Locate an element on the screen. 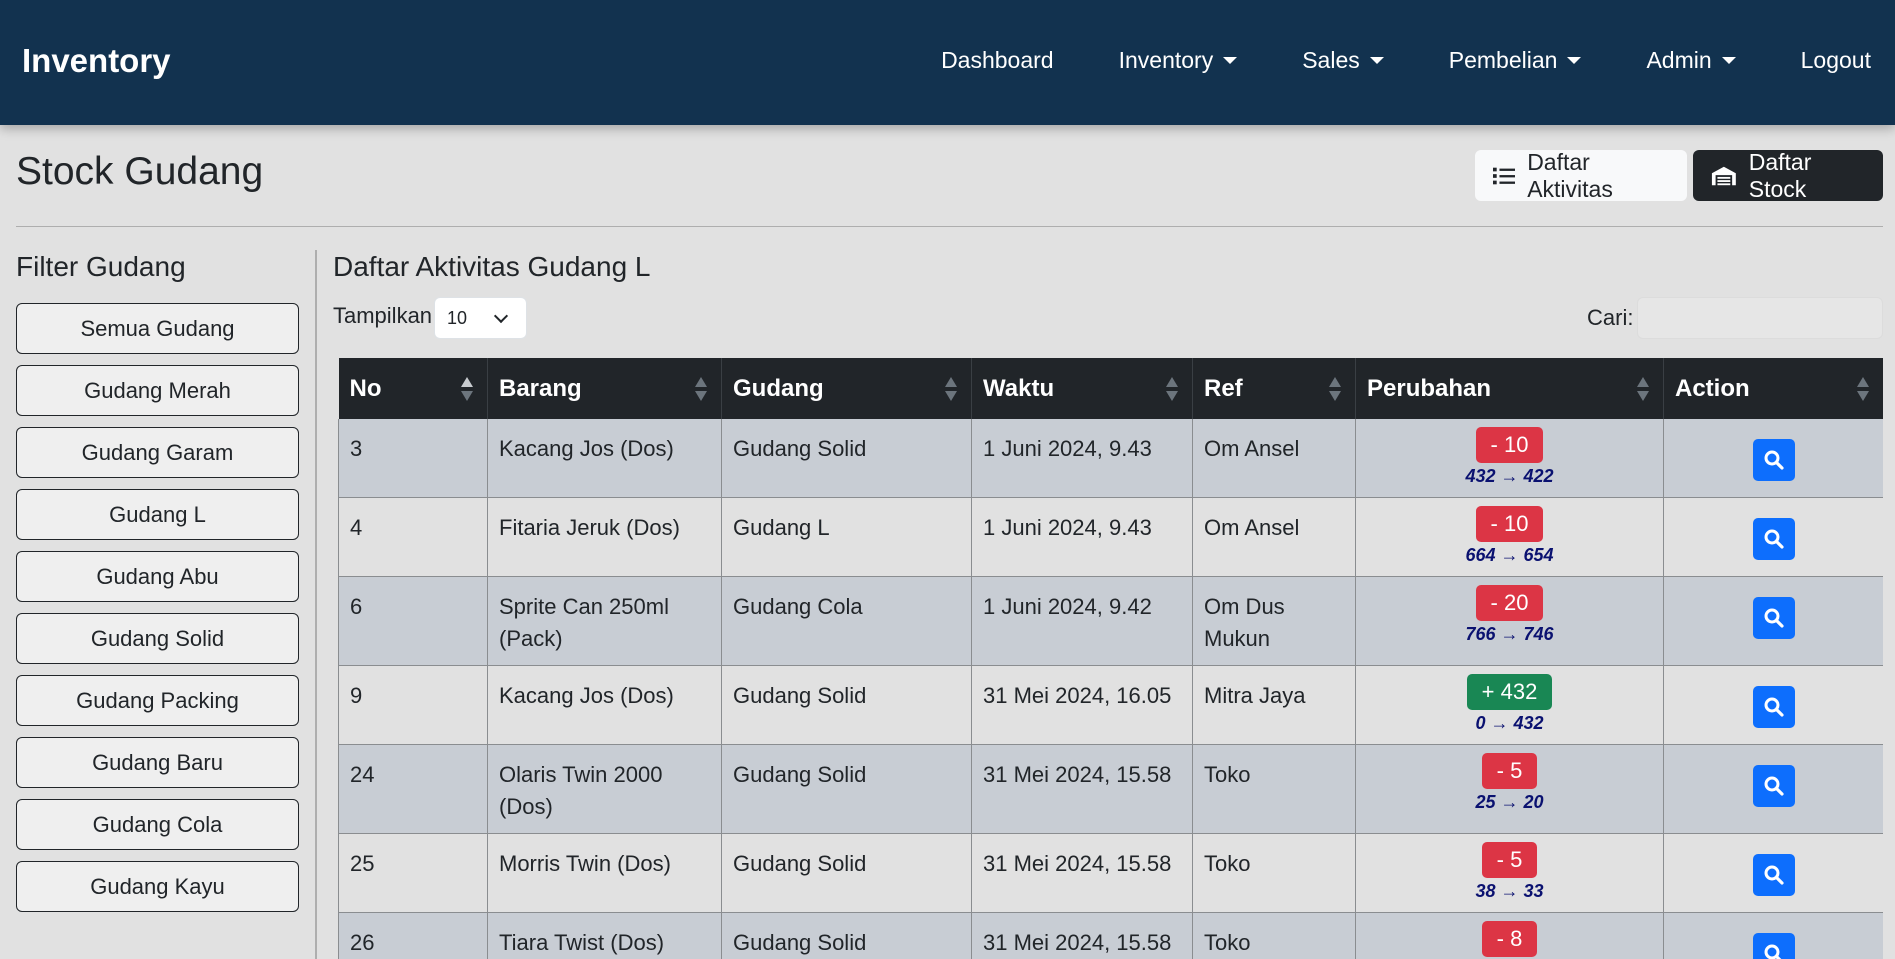  cell-waktu: 31 Mei 2024, 15.58 is located at coordinates (1082, 789).